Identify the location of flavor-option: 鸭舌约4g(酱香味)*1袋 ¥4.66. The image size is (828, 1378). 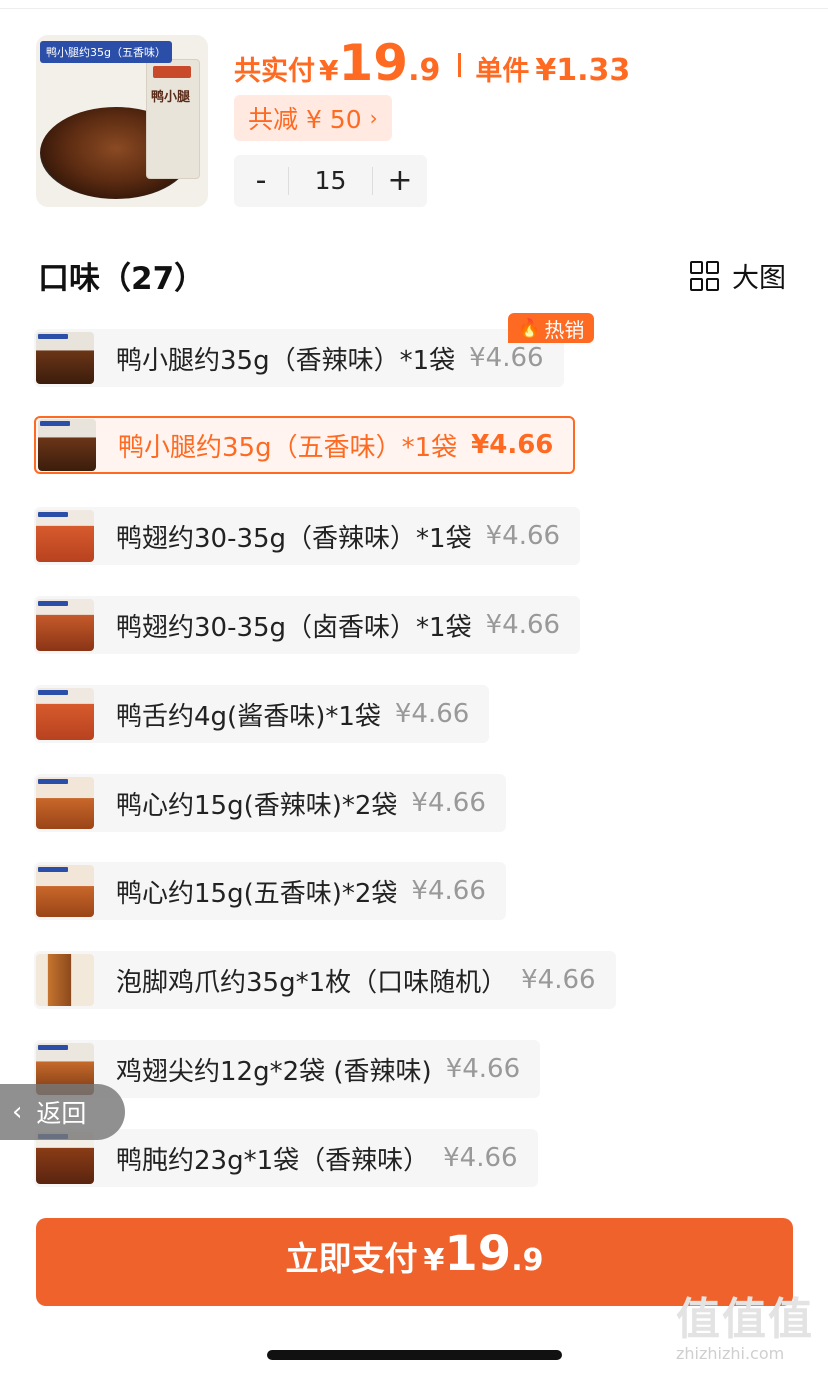
(262, 714).